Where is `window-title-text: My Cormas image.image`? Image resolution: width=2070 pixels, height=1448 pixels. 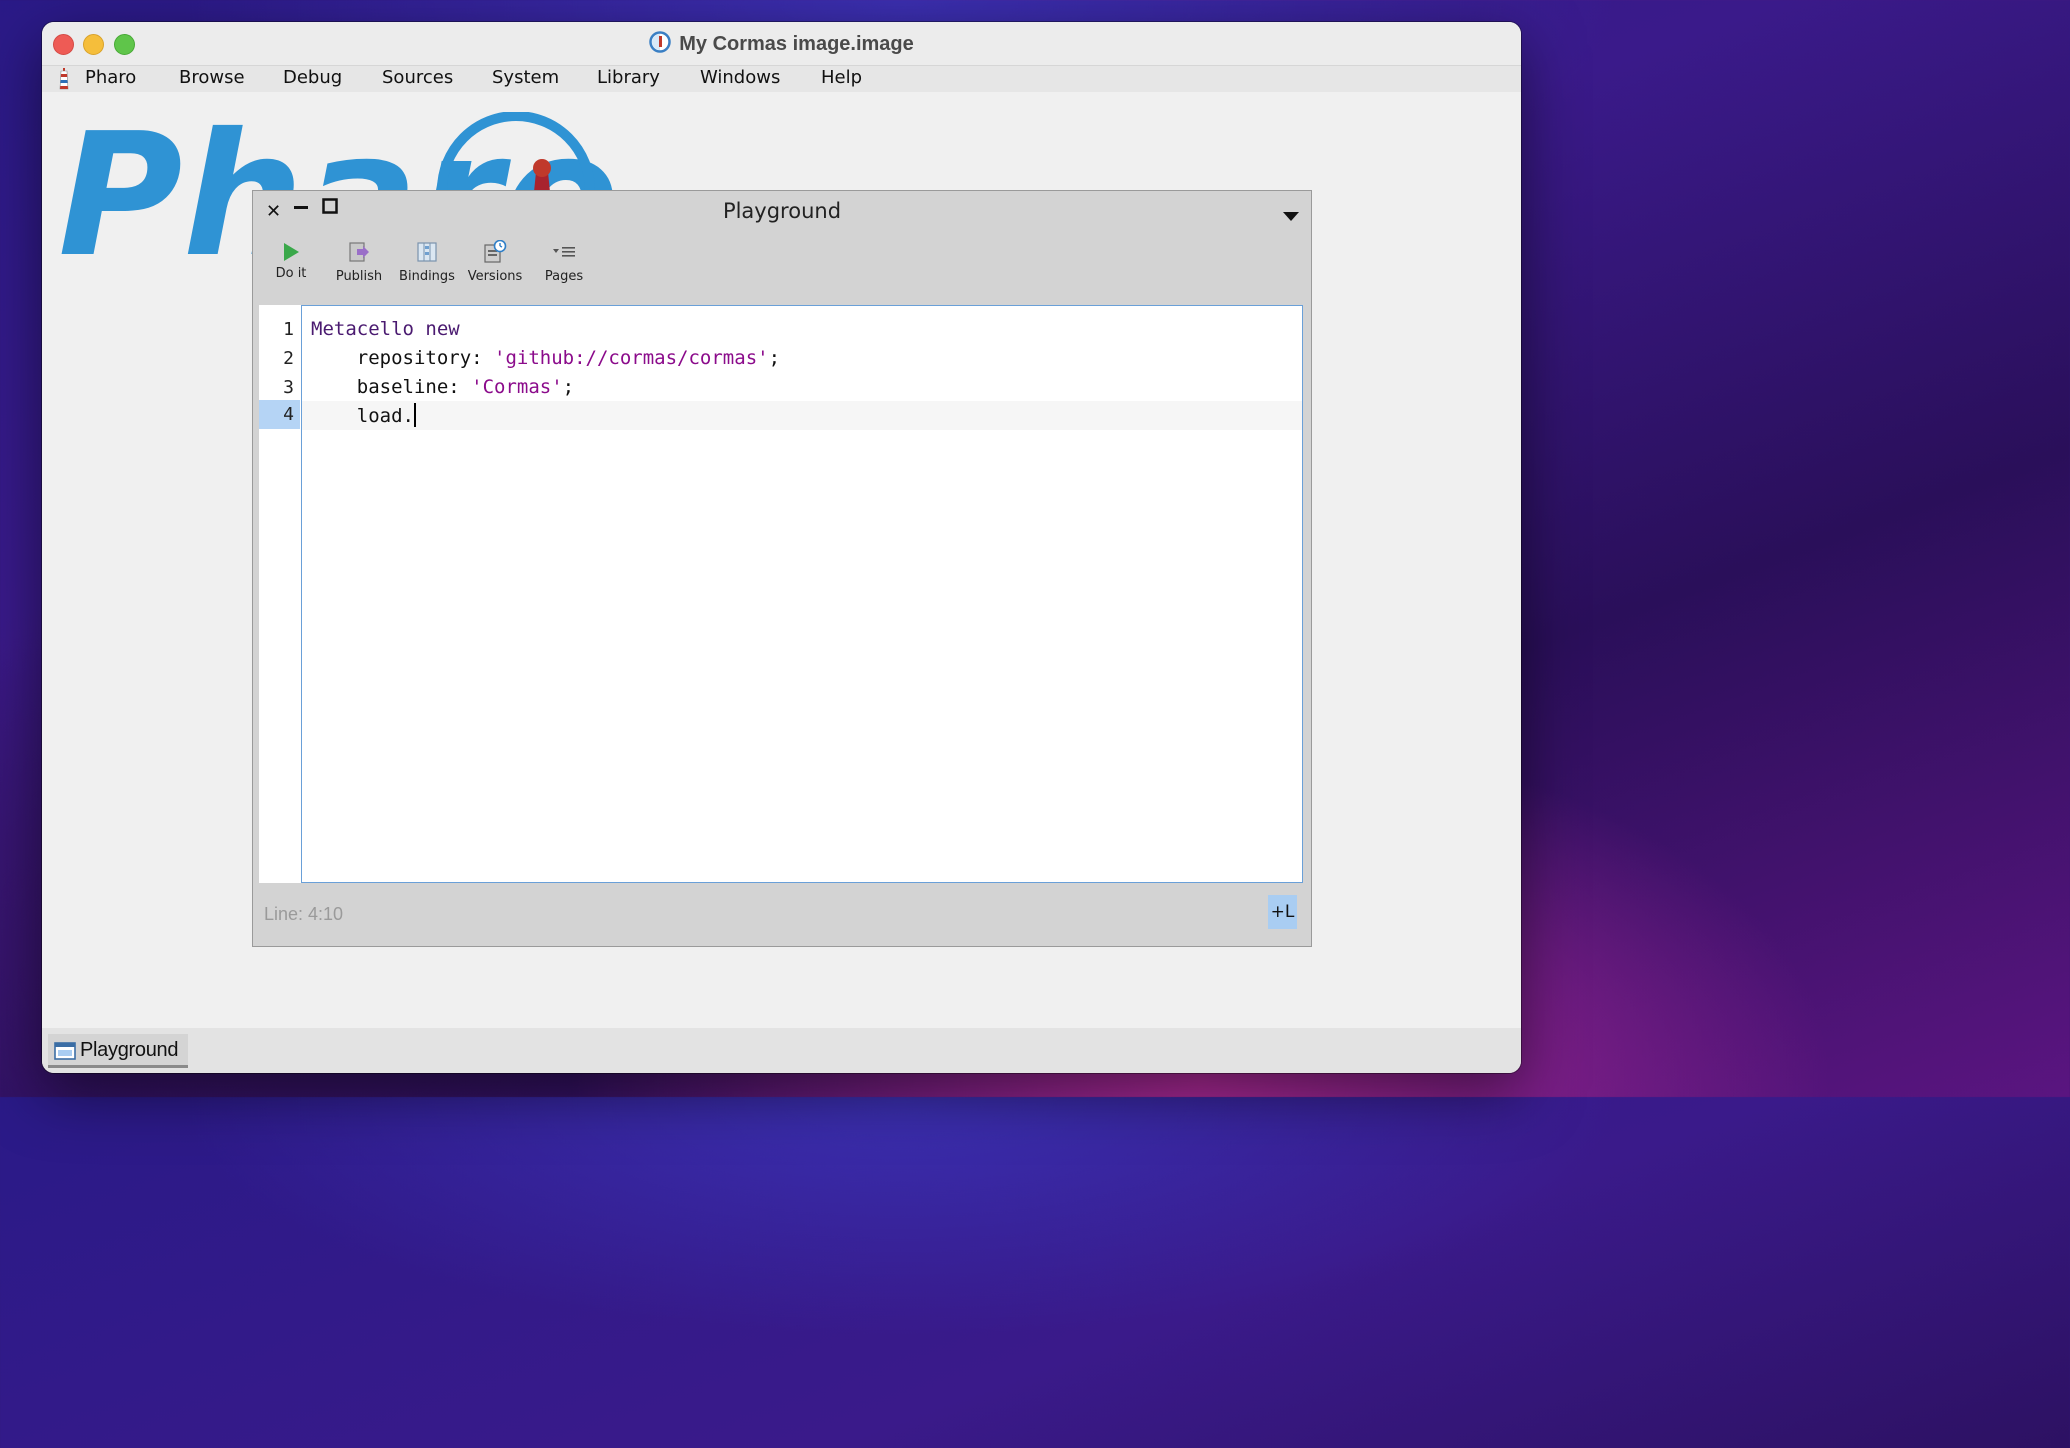
window-title-text: My Cormas image.image is located at coordinates (796, 44).